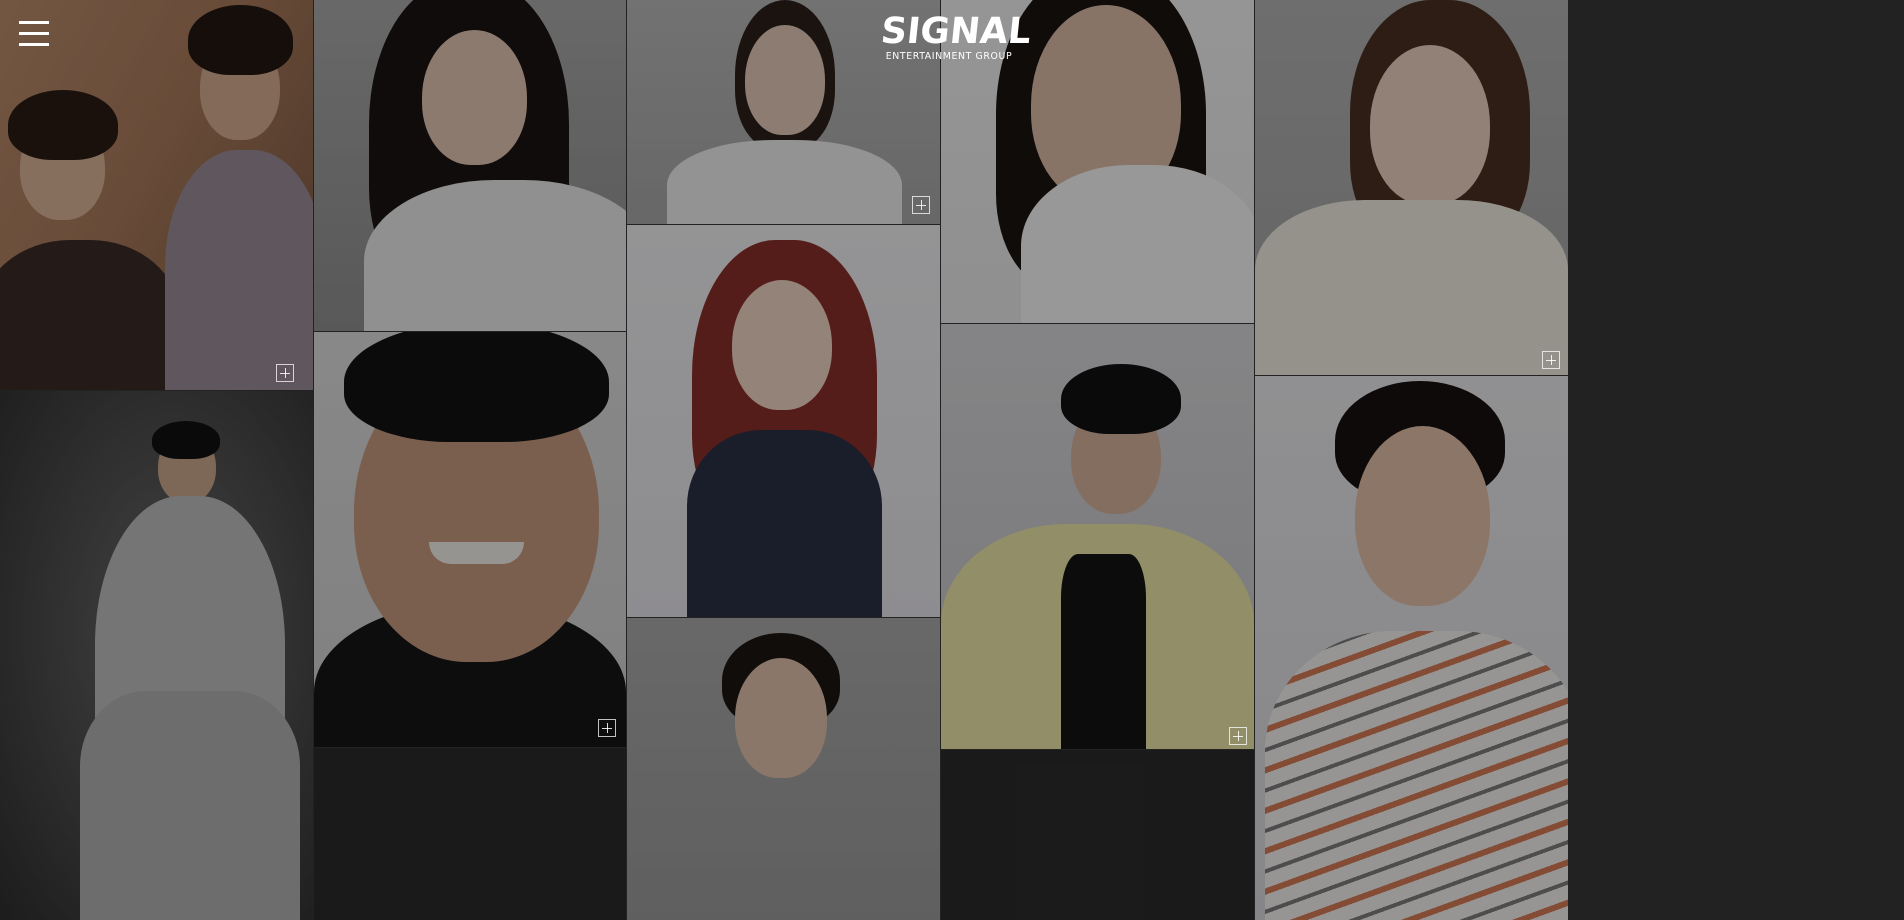  I want to click on site-logo: SIGNAL ENTERTAINMENT GROUP, so click(956, 36).